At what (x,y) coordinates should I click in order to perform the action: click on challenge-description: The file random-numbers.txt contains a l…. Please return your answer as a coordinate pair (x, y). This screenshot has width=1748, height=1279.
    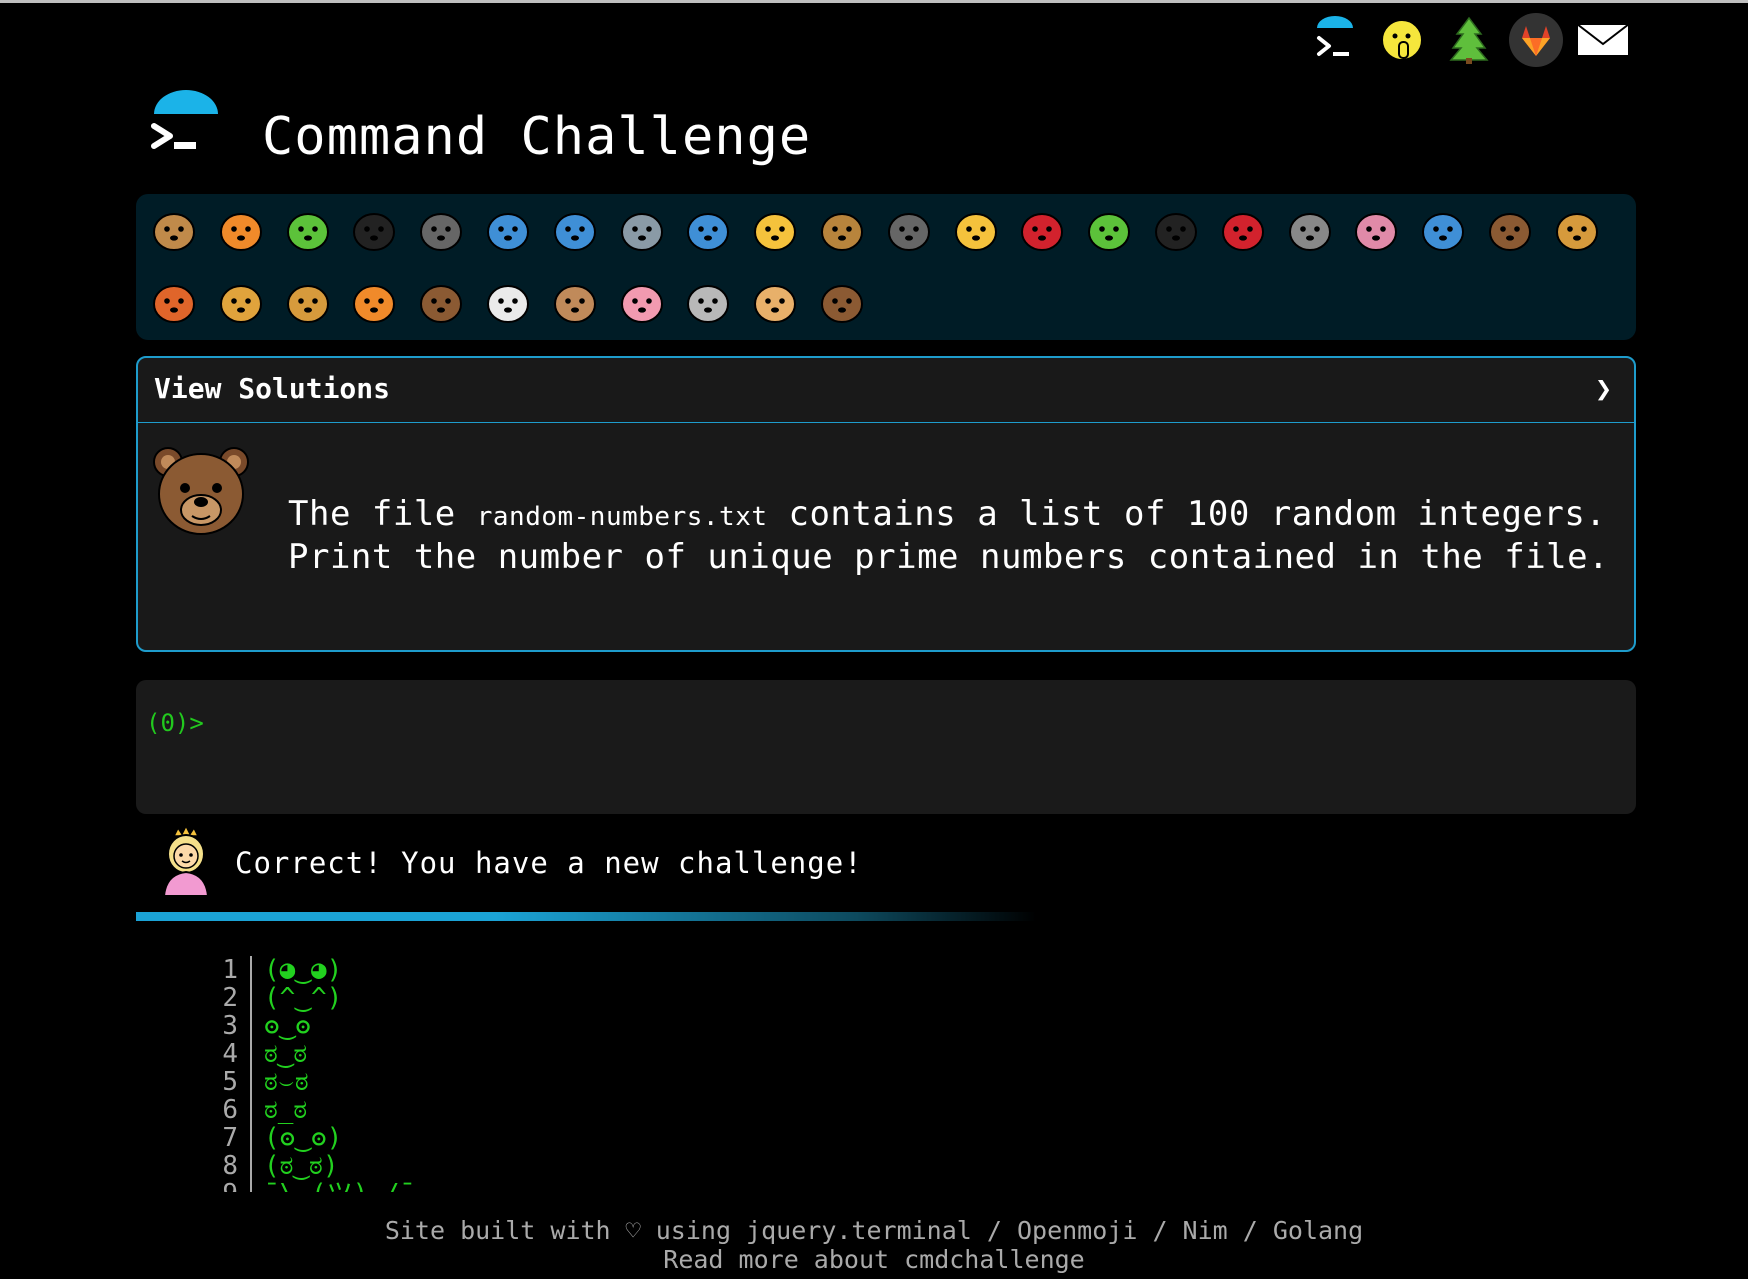
    Looking at the image, I should click on (953, 535).